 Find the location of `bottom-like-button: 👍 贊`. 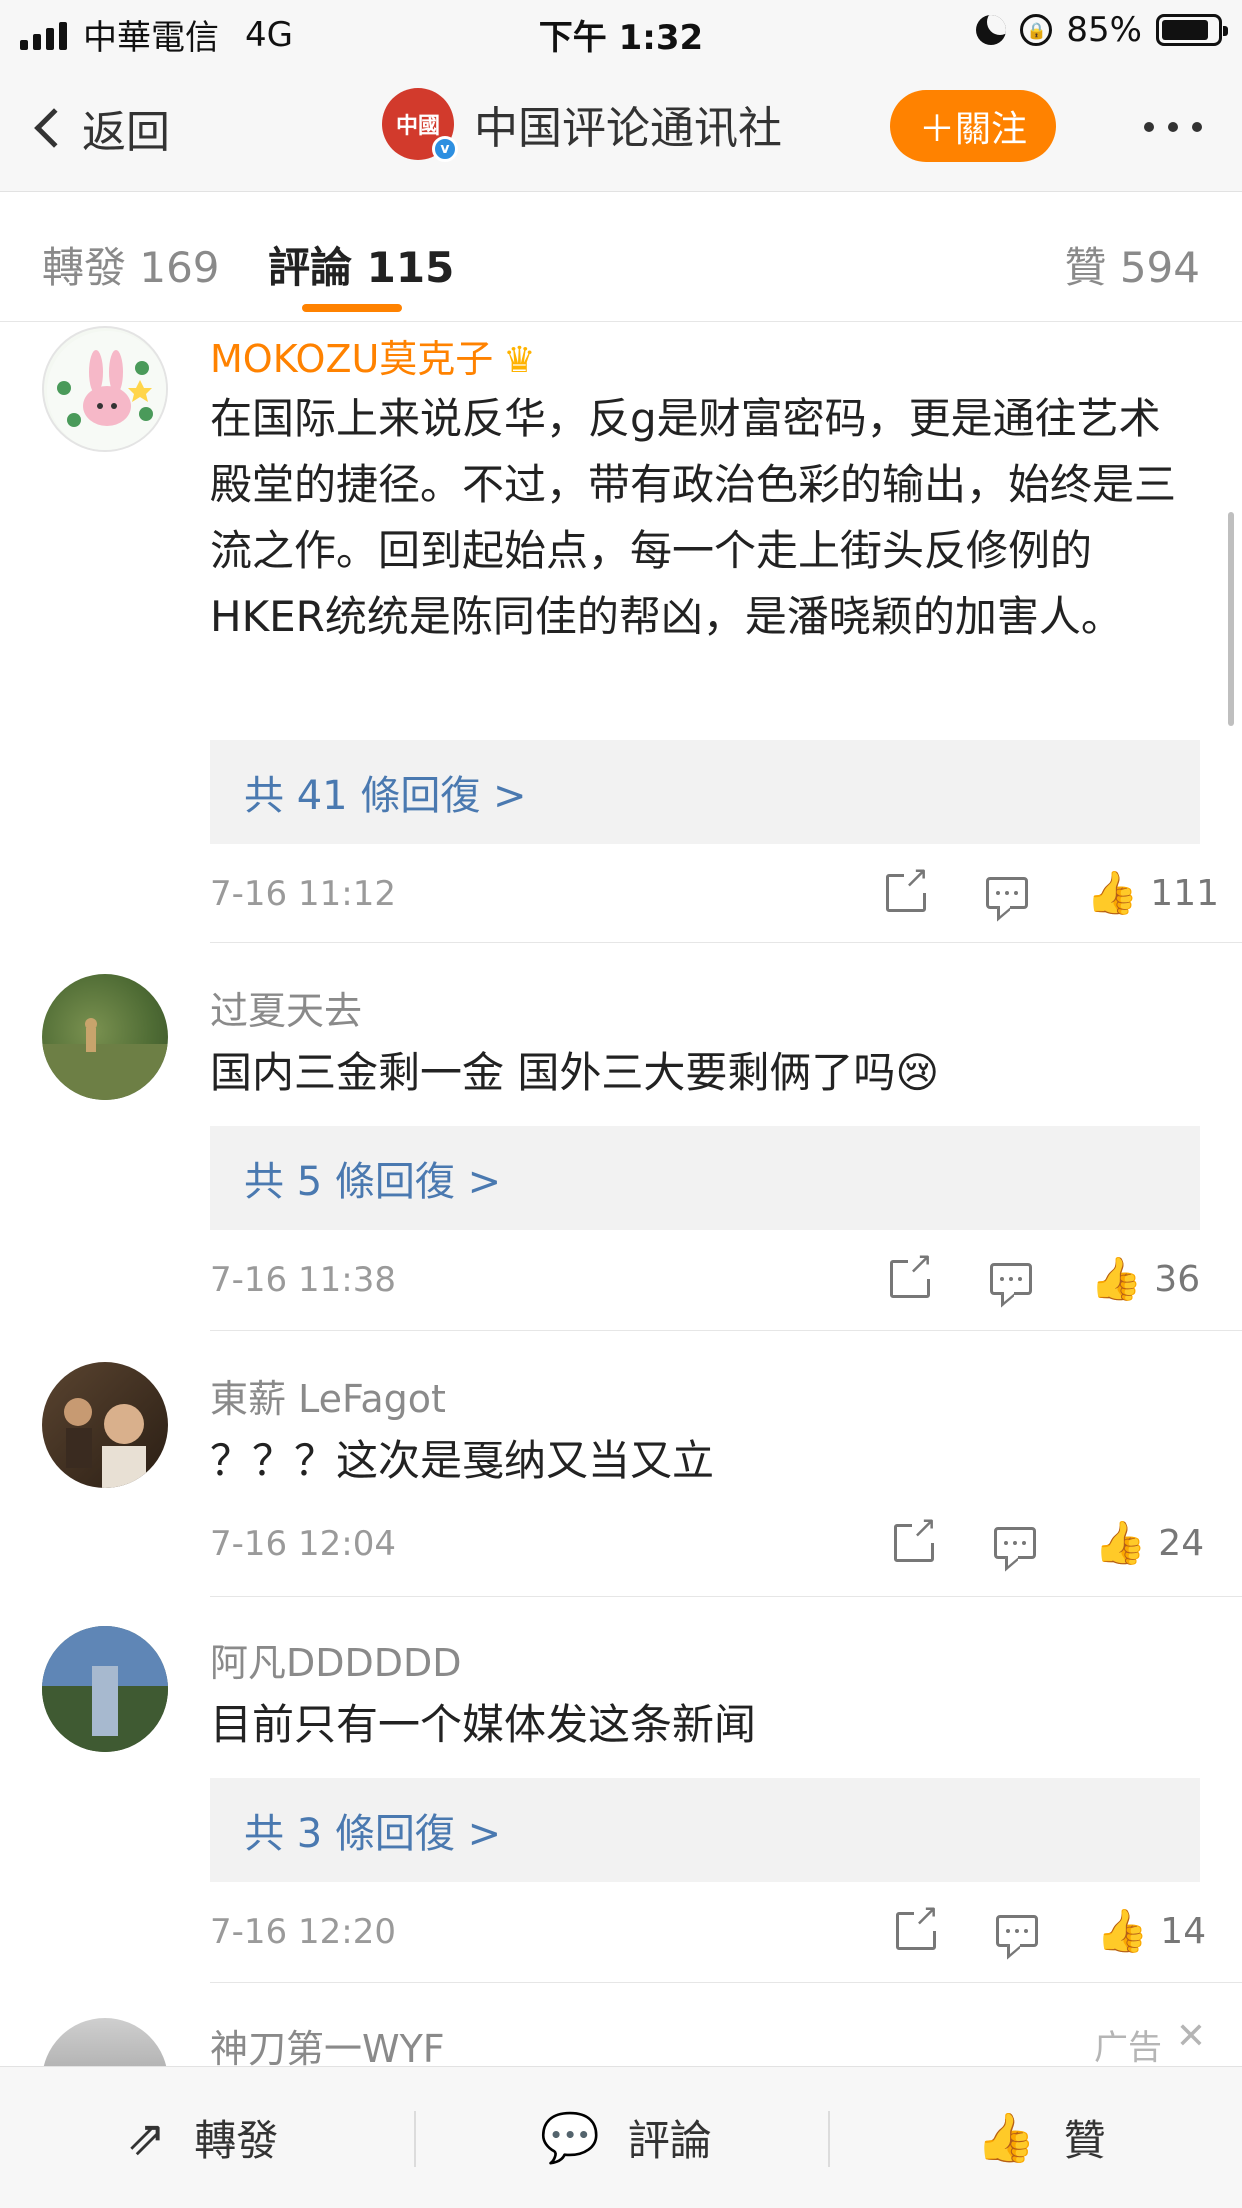

bottom-like-button: 👍 贊 is located at coordinates (1041, 2137).